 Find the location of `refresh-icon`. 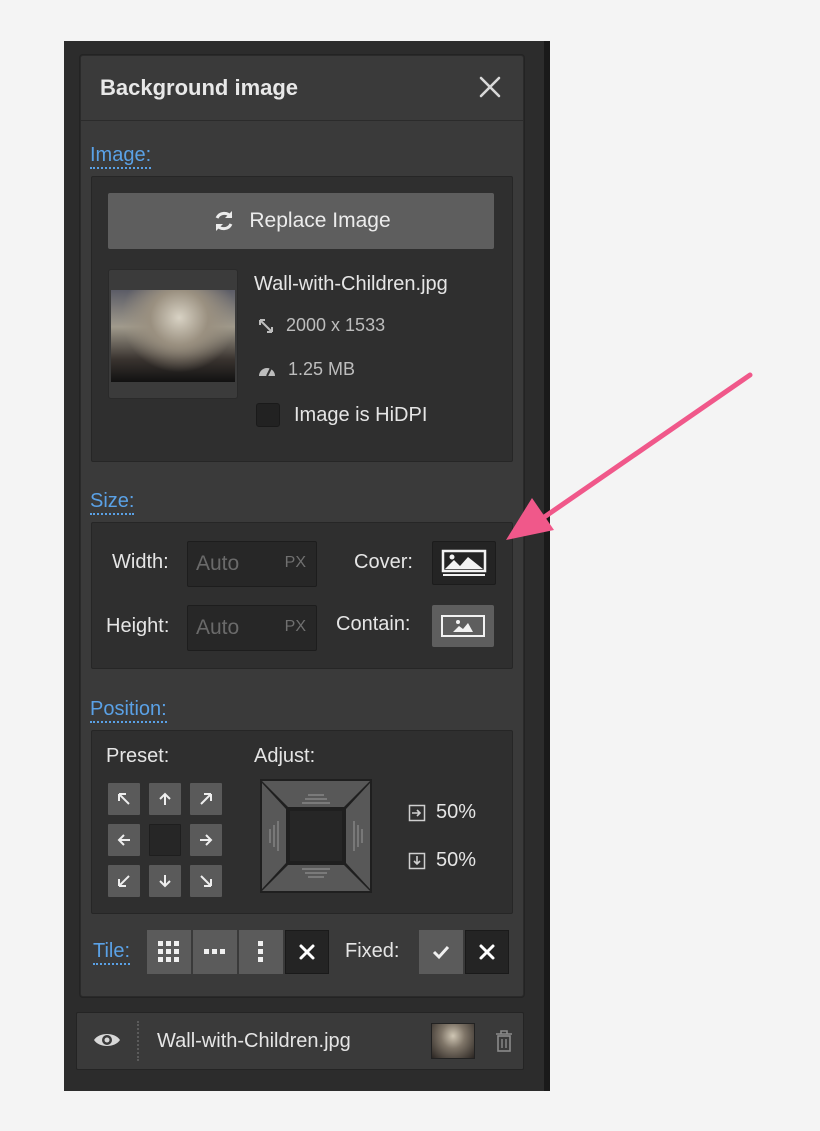

refresh-icon is located at coordinates (224, 221).